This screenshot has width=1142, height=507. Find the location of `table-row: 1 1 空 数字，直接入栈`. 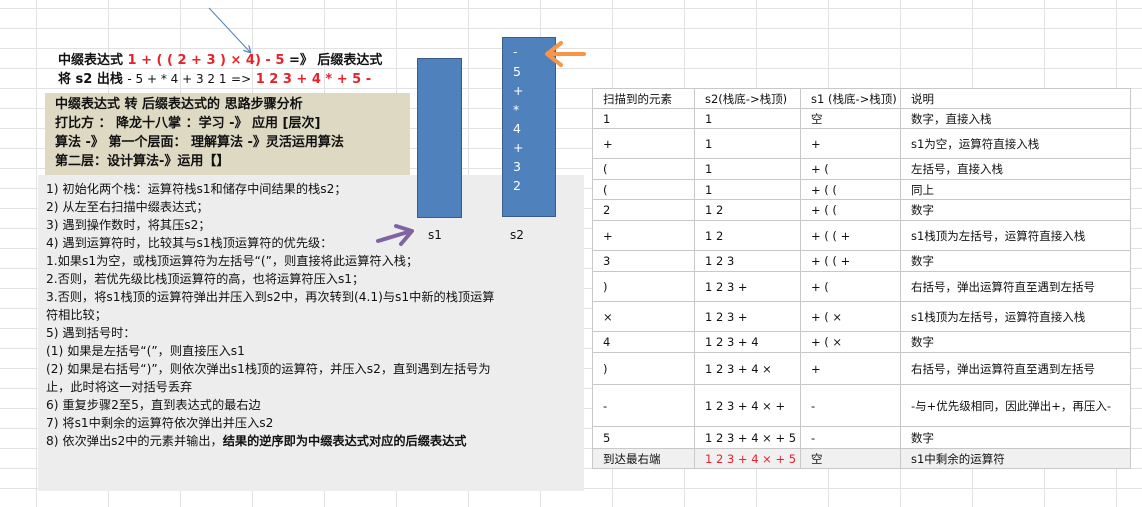

table-row: 1 1 空 数字，直接入栈 is located at coordinates (861, 118).